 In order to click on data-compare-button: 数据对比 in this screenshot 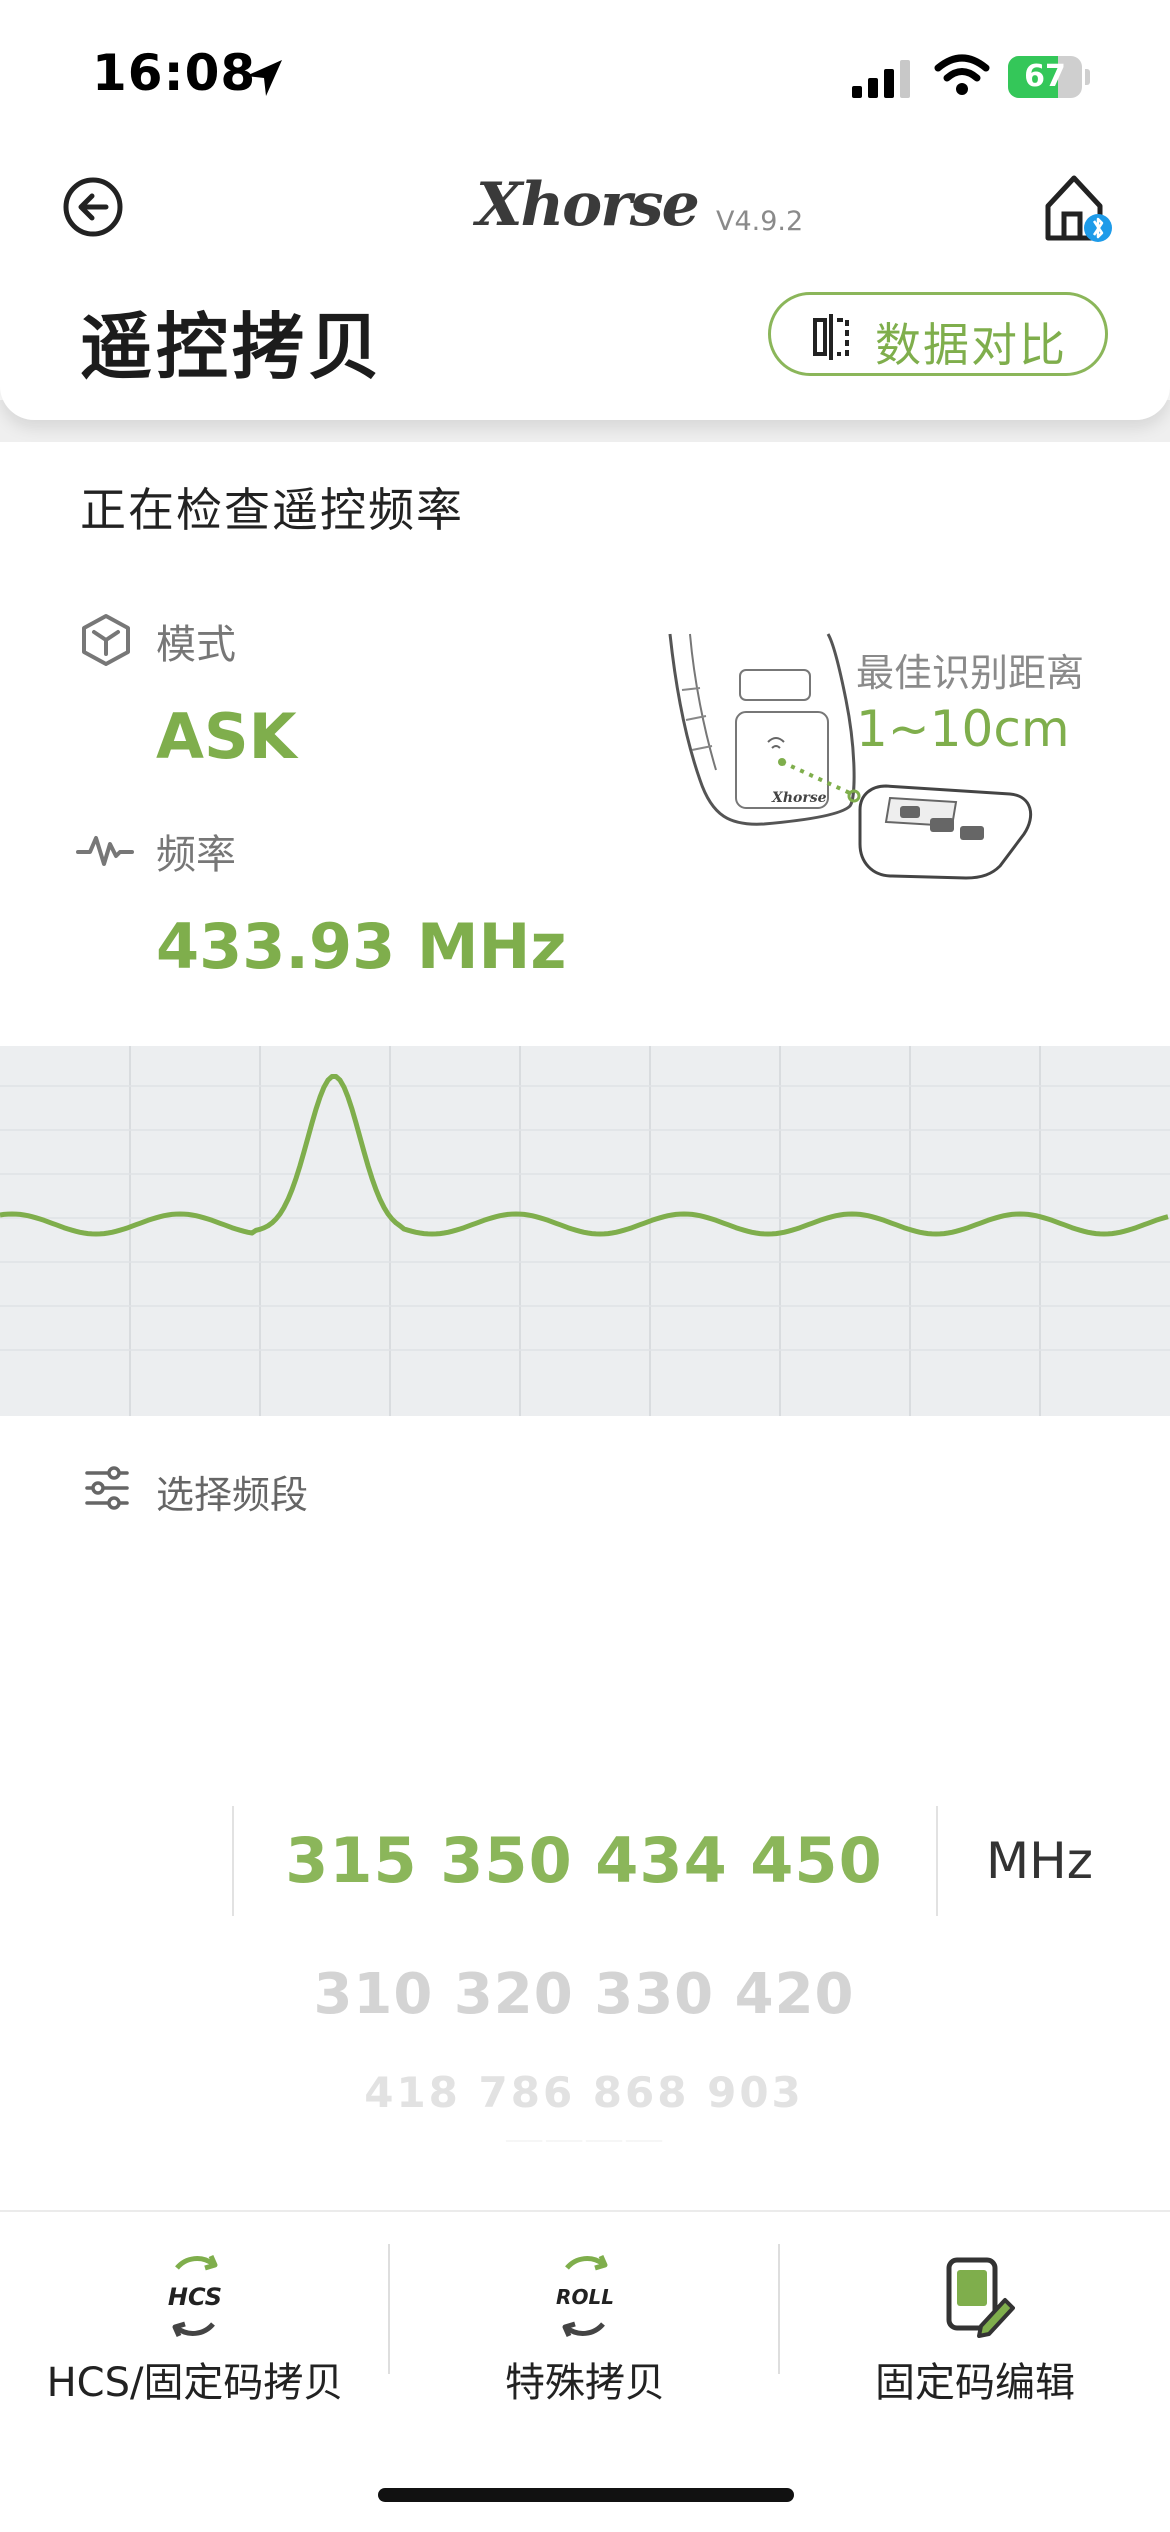, I will do `click(938, 334)`.